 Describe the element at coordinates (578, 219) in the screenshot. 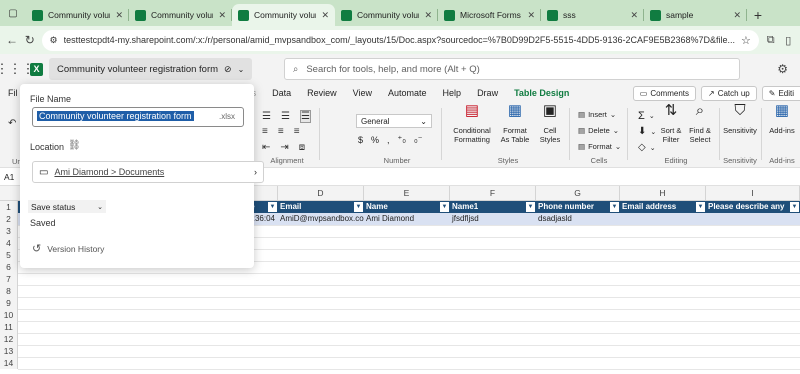

I see `table-cell: dsadjasld` at that location.